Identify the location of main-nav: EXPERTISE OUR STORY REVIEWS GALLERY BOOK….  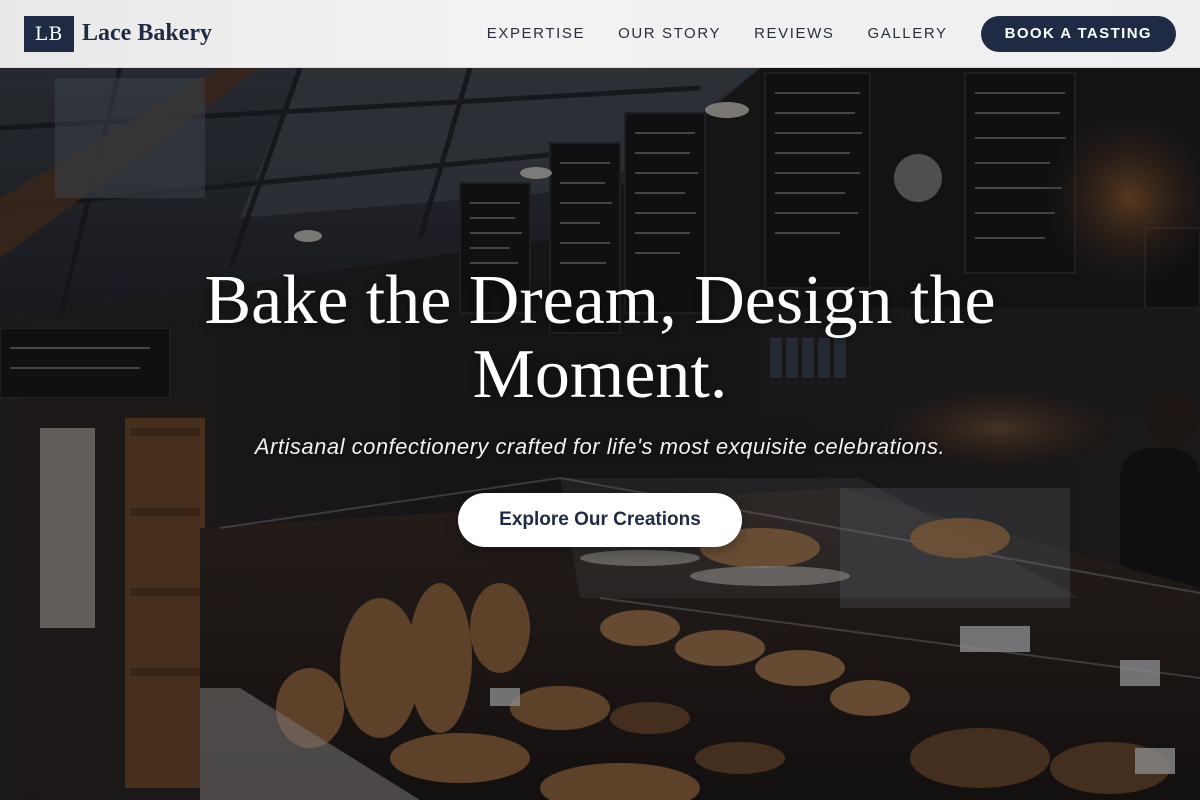
(831, 33).